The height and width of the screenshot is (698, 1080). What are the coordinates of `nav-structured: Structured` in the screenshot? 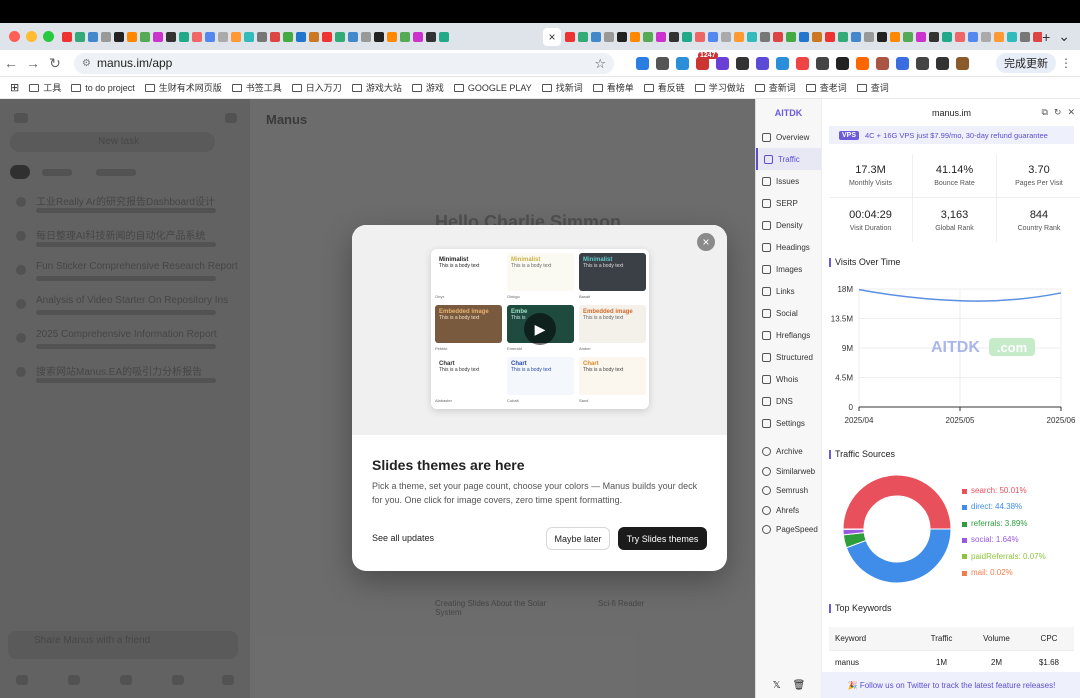 It's located at (788, 357).